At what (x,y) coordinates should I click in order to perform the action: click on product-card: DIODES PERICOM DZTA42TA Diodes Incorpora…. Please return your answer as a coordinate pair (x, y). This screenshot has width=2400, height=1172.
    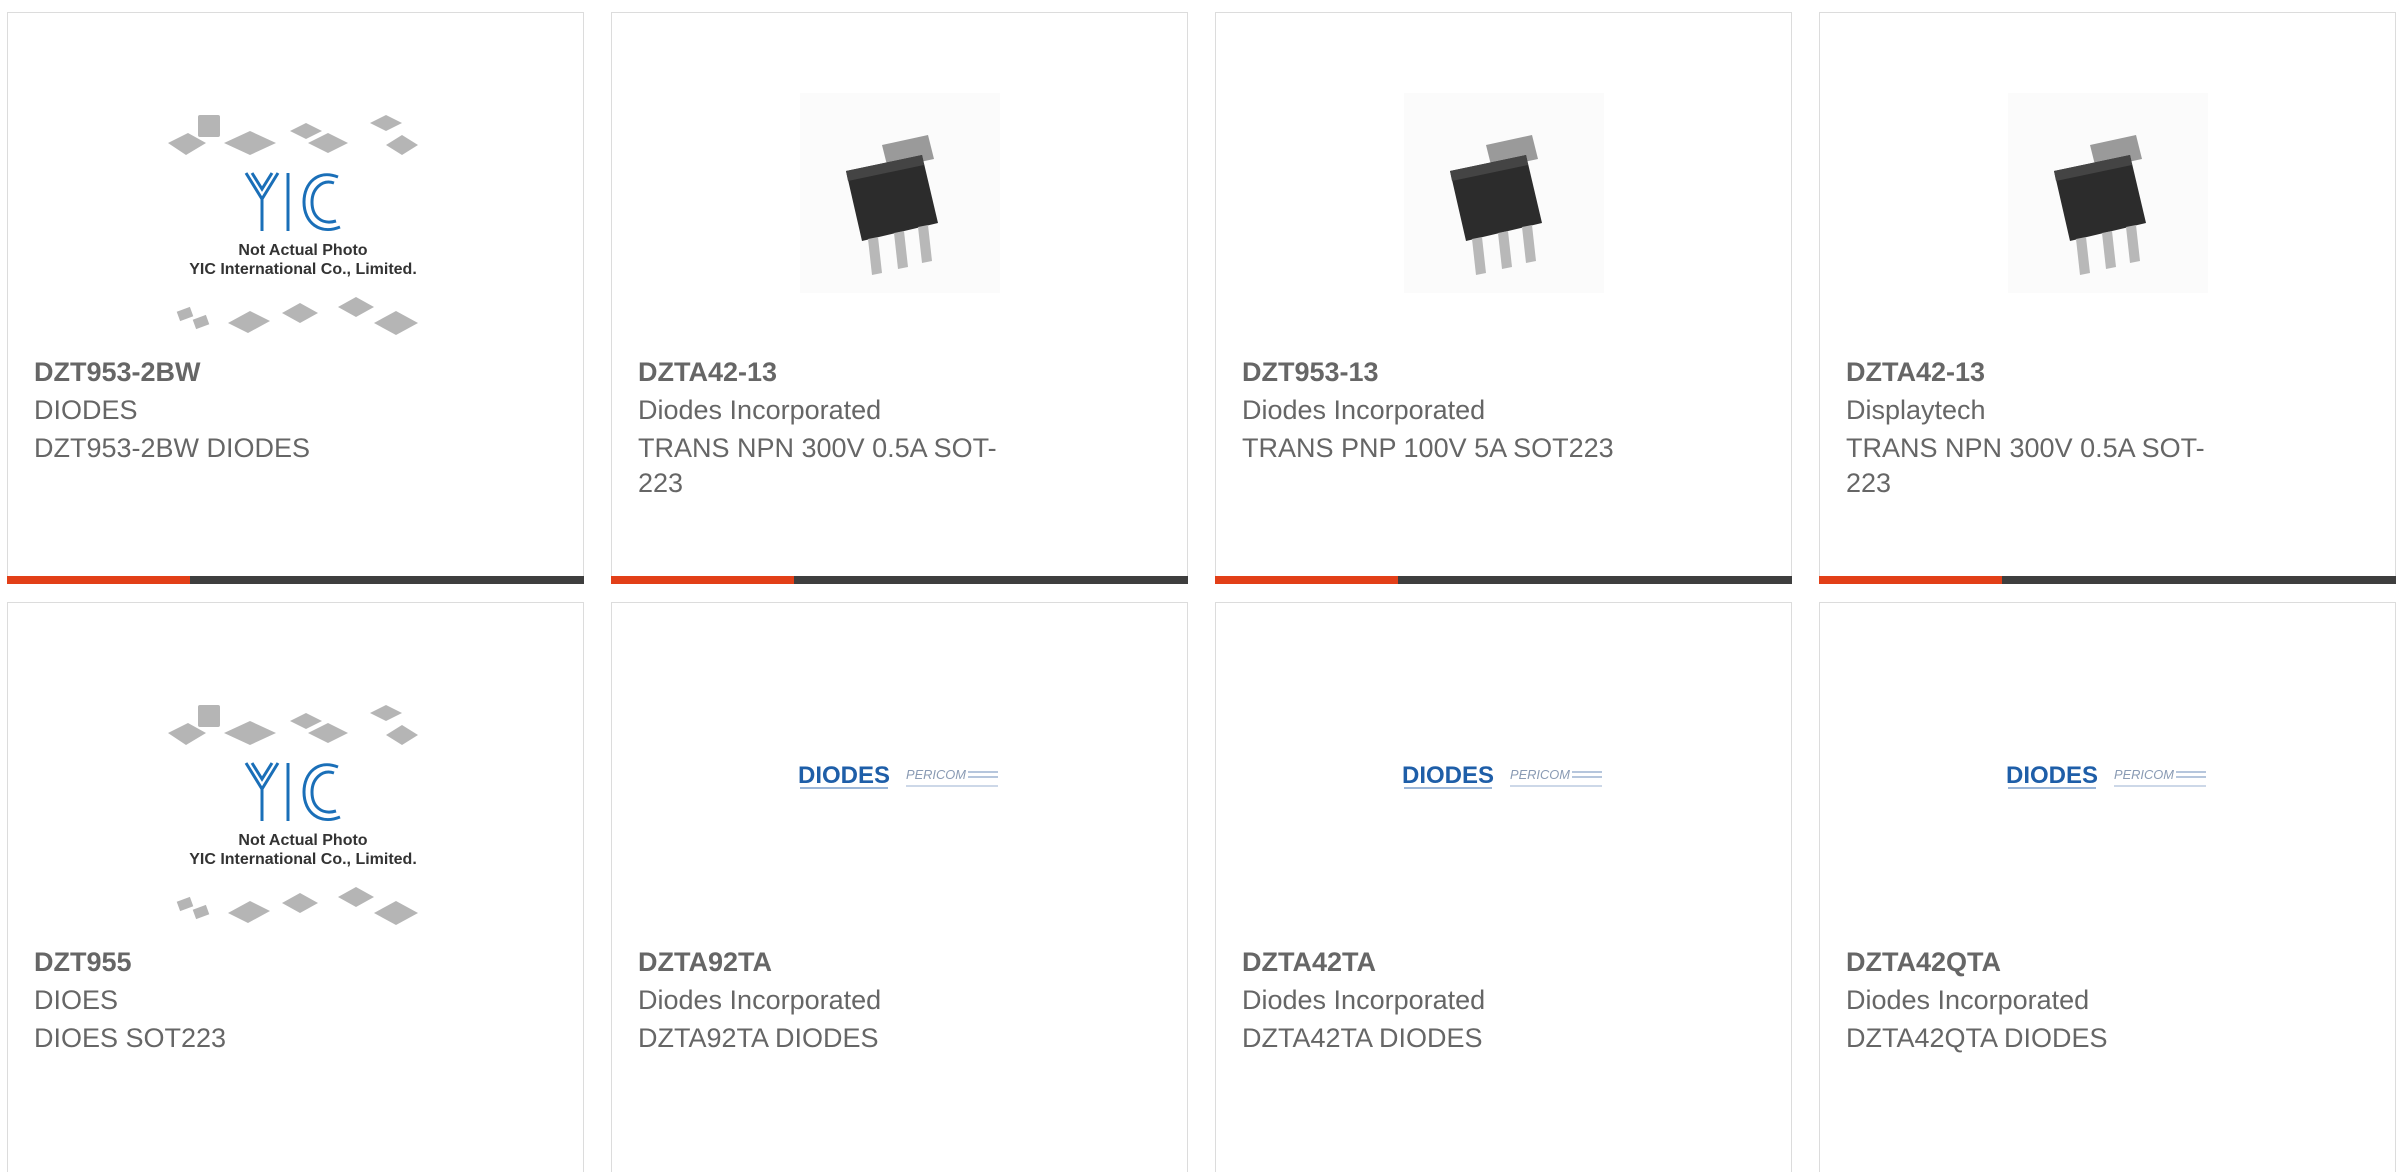
    Looking at the image, I should click on (1503, 887).